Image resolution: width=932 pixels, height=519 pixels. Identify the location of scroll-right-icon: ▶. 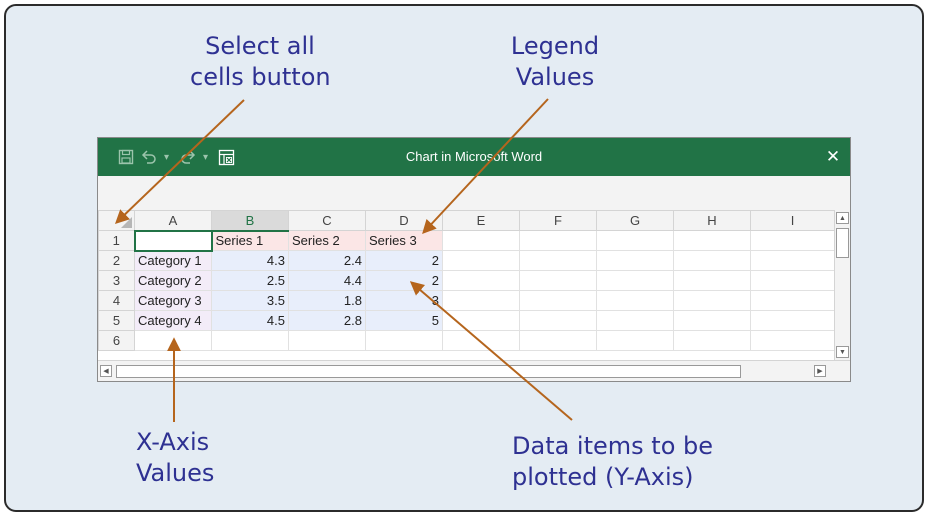
(820, 371).